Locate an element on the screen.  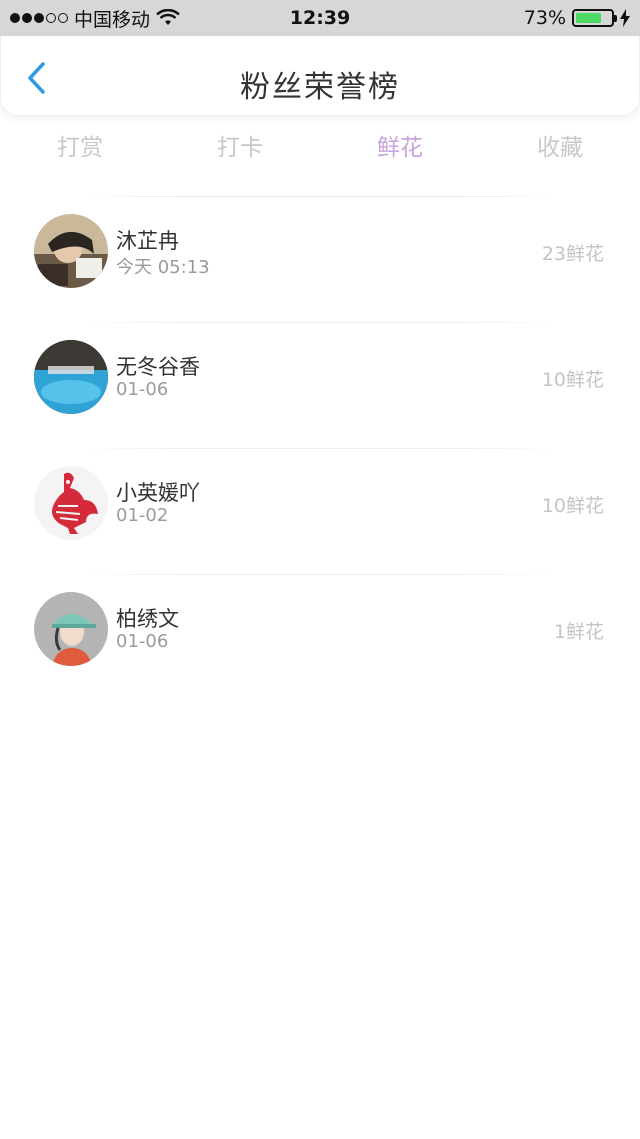
list-item: 小英媛吖 01-02 10鲜花 is located at coordinates (320, 512).